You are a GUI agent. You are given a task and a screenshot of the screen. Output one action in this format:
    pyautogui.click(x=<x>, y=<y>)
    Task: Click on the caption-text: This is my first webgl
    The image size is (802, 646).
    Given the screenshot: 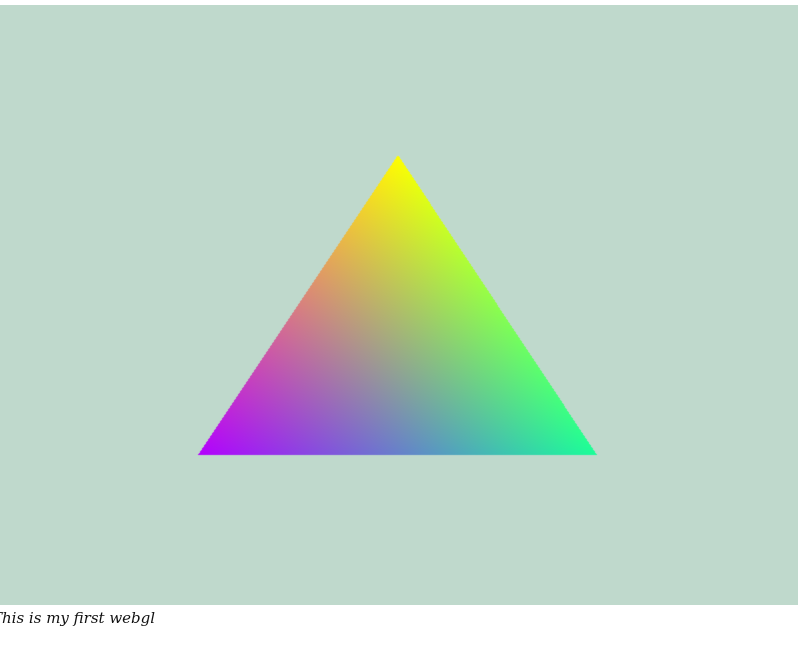 What is the action you would take?
    pyautogui.click(x=78, y=618)
    